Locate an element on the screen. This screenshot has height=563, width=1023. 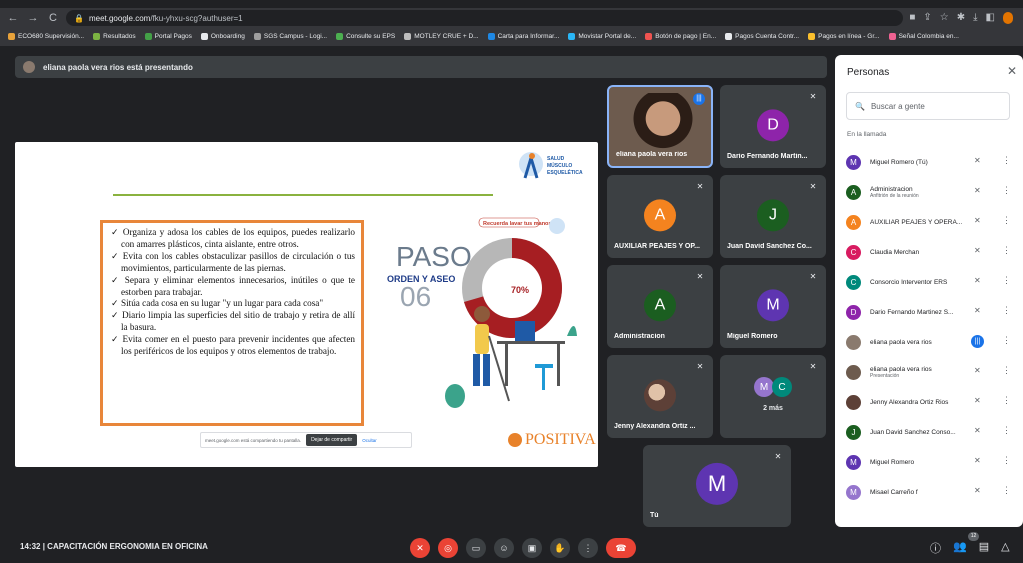
people-search: 🔍 Buscar a gente is located at coordinates (928, 106).